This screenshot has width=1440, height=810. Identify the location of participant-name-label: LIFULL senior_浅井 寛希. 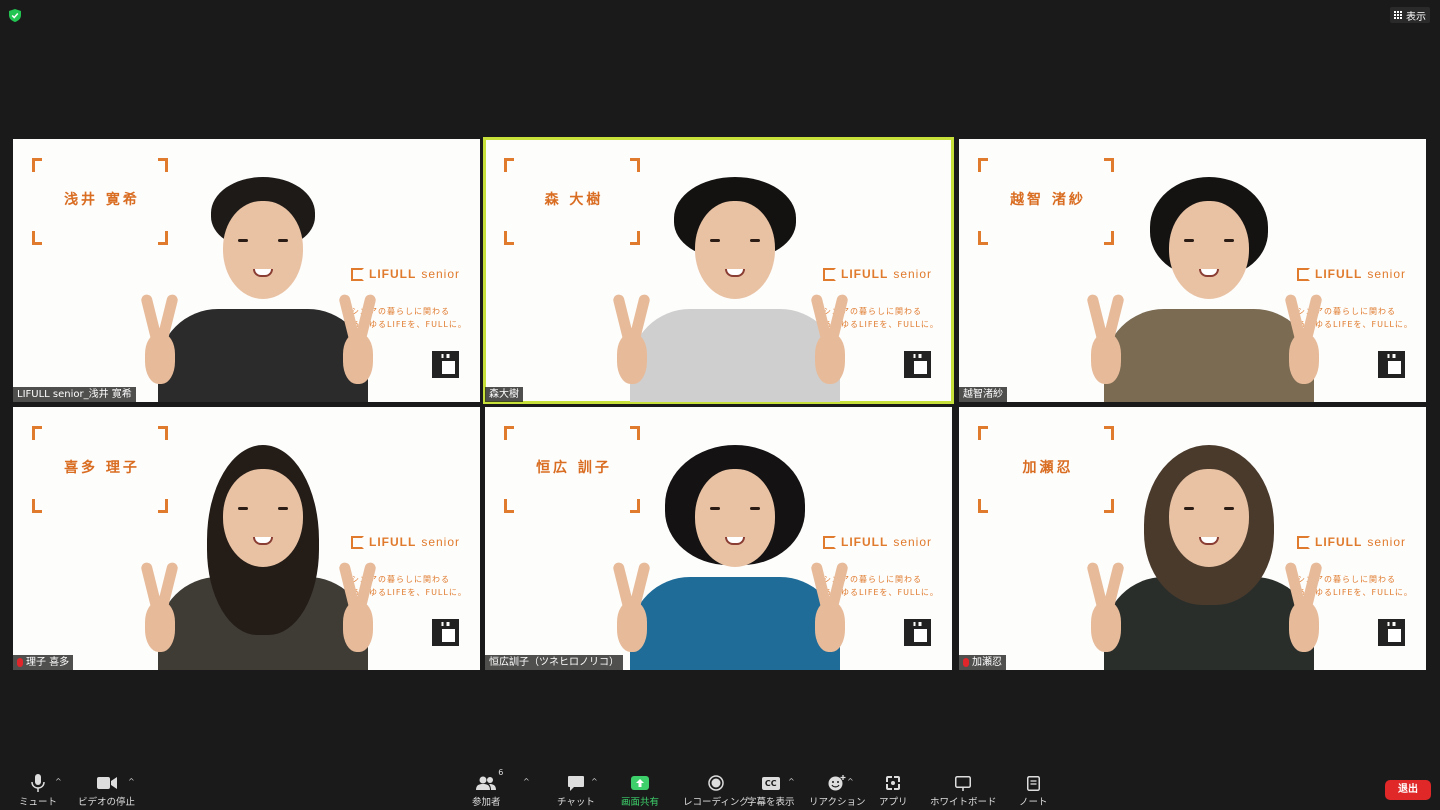
(74, 394).